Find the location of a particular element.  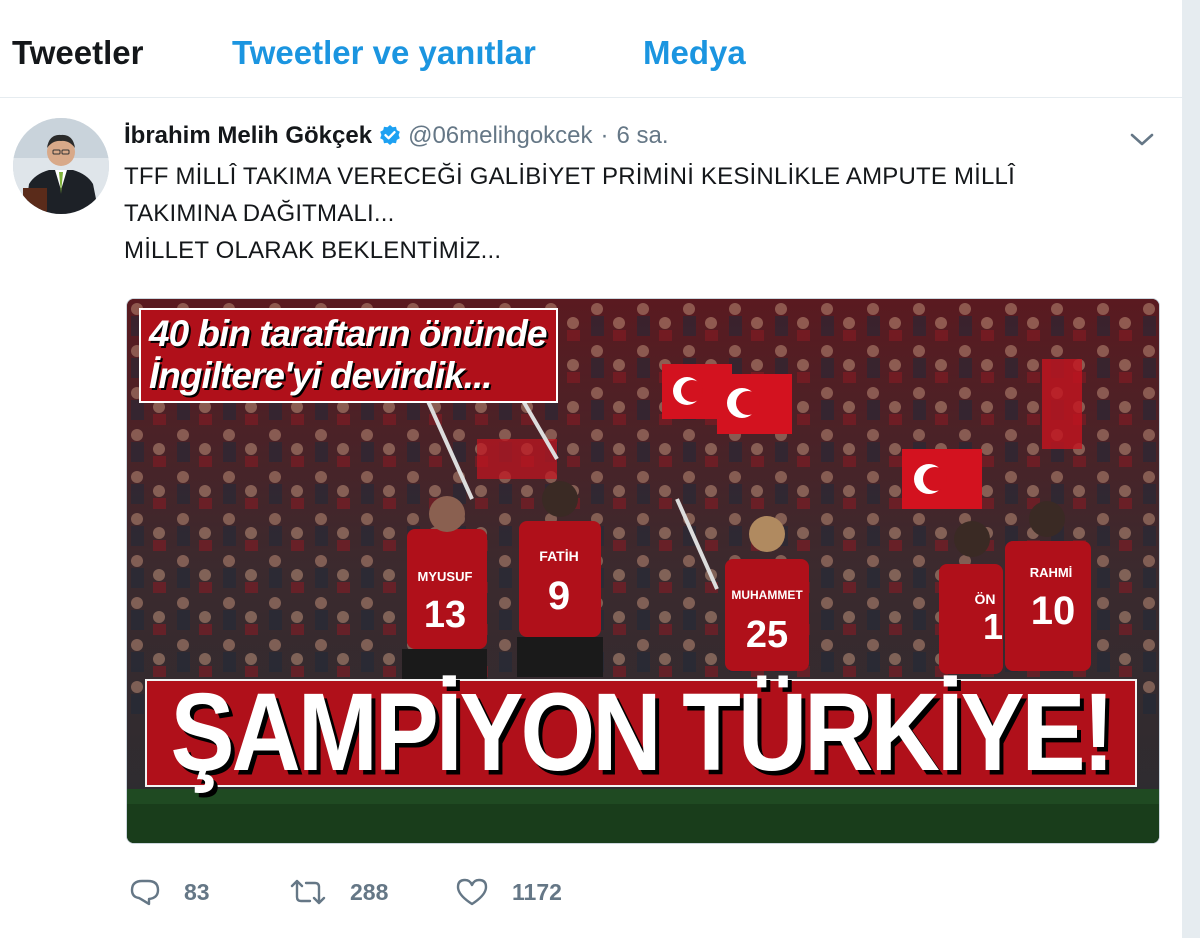

author-name: İbrahim Melih Gökçek is located at coordinates (248, 136).